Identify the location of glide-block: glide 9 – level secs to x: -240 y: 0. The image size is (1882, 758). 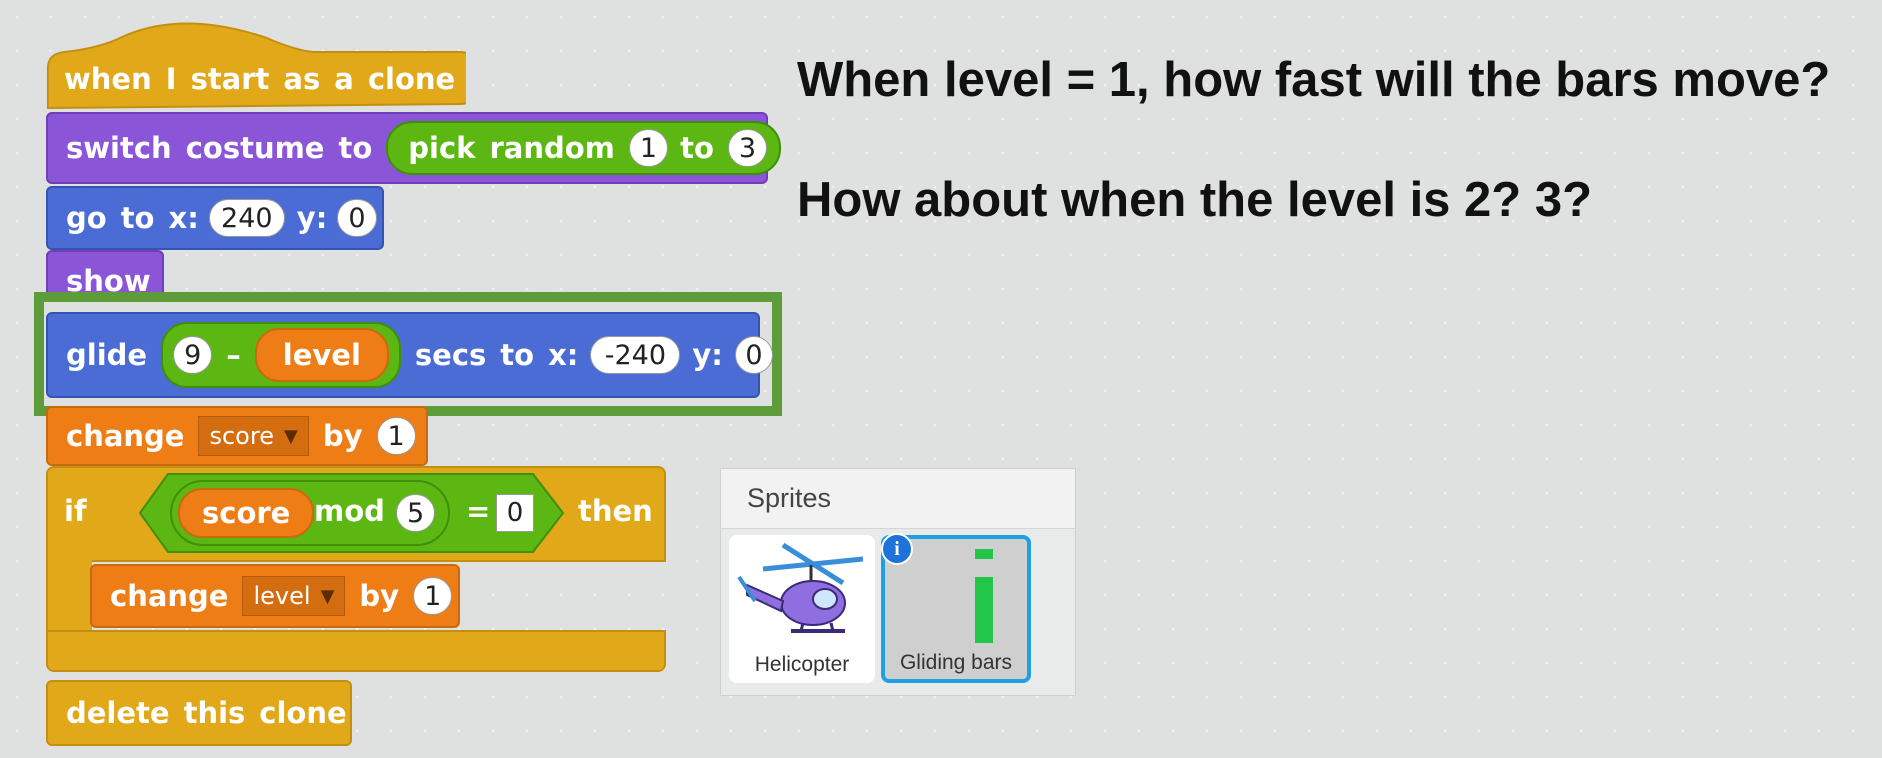
(409, 355).